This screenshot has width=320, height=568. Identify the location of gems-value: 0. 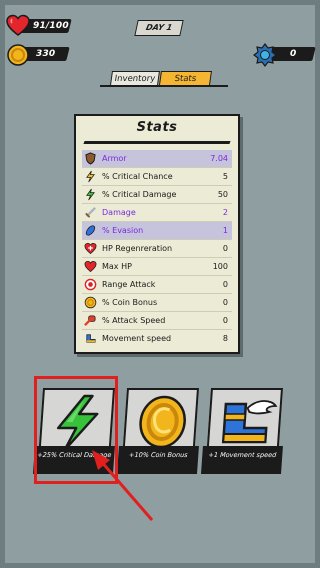
(293, 54).